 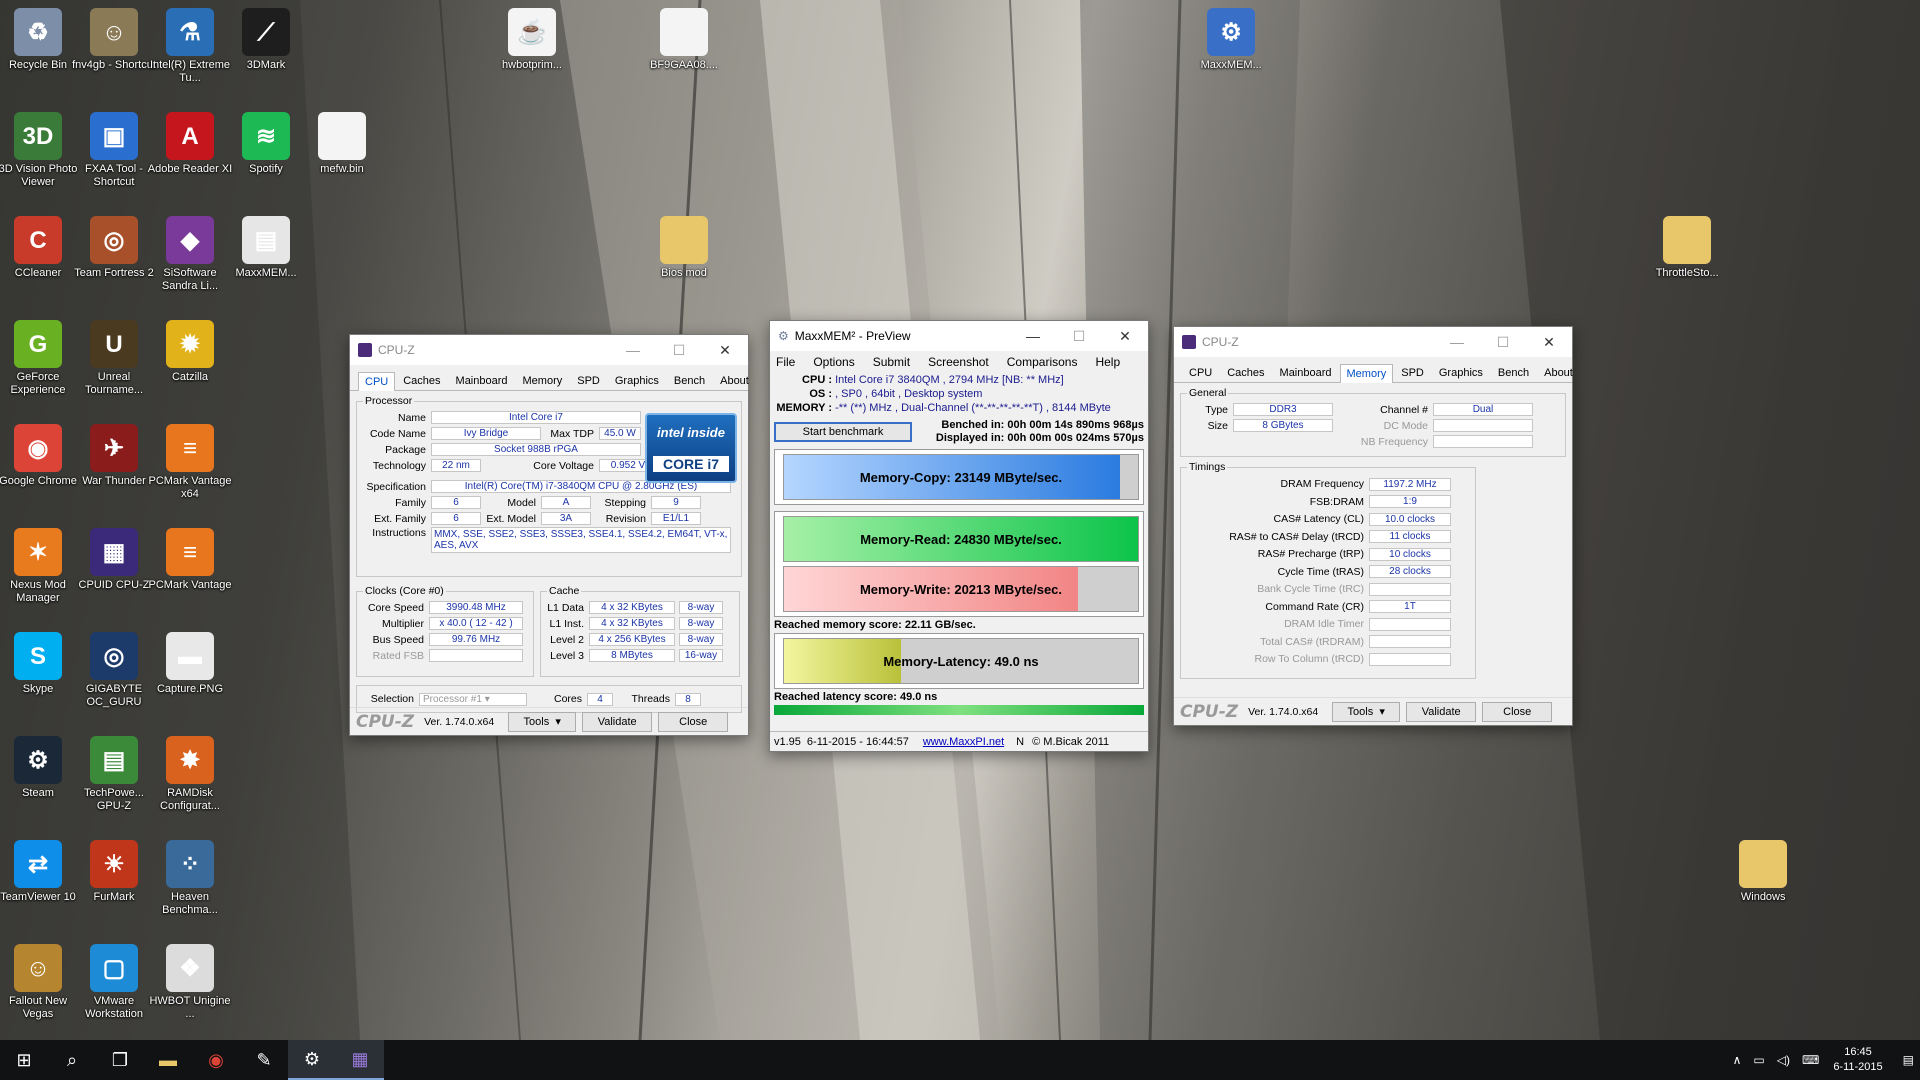 What do you see at coordinates (40, 766) in the screenshot?
I see `desktop-icon: ⚙ Steam` at bounding box center [40, 766].